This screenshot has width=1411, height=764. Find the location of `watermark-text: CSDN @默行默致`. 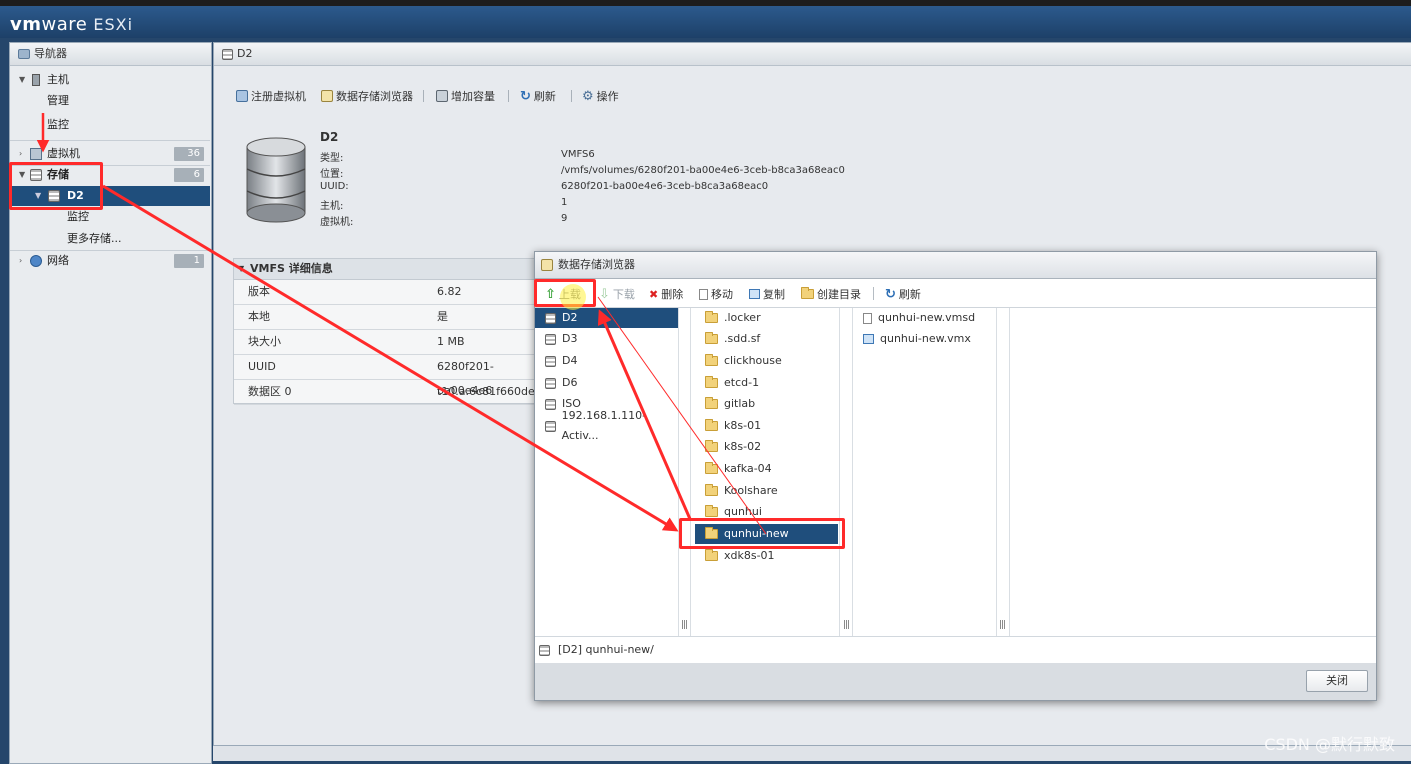

watermark-text: CSDN @默行默致 is located at coordinates (1329, 744).